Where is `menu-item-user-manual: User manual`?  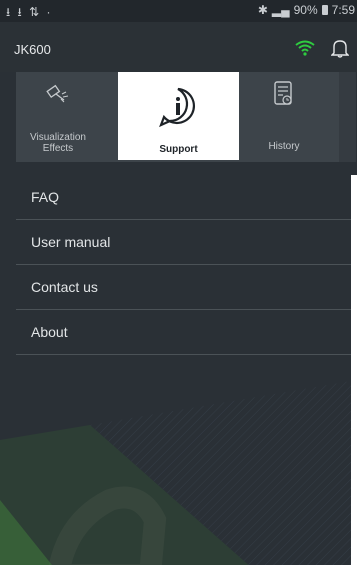 menu-item-user-manual: User manual is located at coordinates (186, 242).